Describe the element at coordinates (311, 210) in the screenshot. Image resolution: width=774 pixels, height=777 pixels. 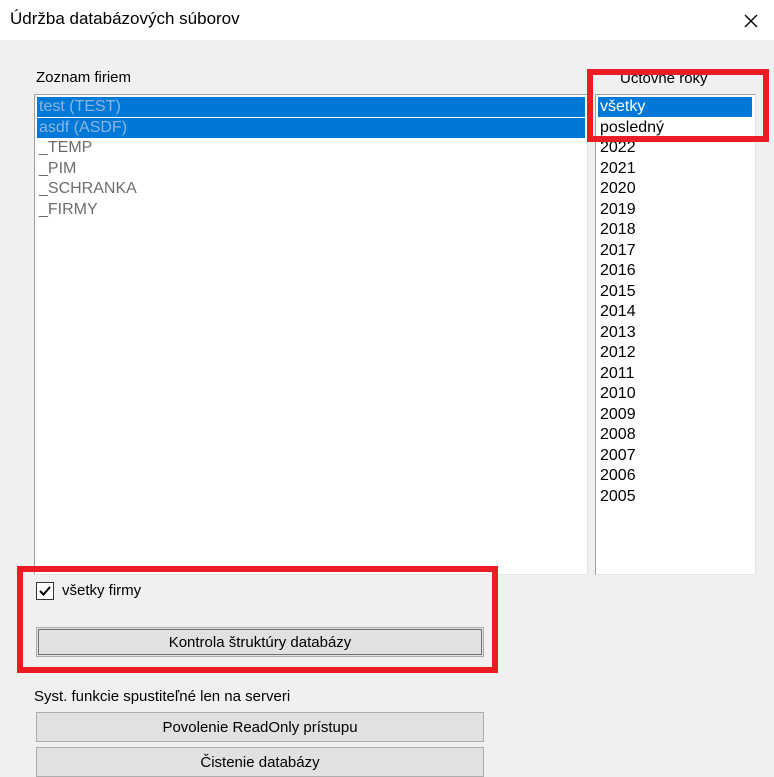
I see `company-list-item: _FIRMY` at that location.